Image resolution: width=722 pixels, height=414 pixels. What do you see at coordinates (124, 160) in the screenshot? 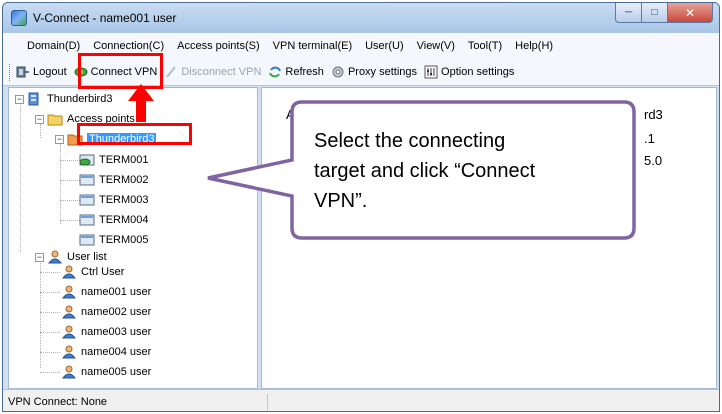
I see `terminal-label: TERM001` at bounding box center [124, 160].